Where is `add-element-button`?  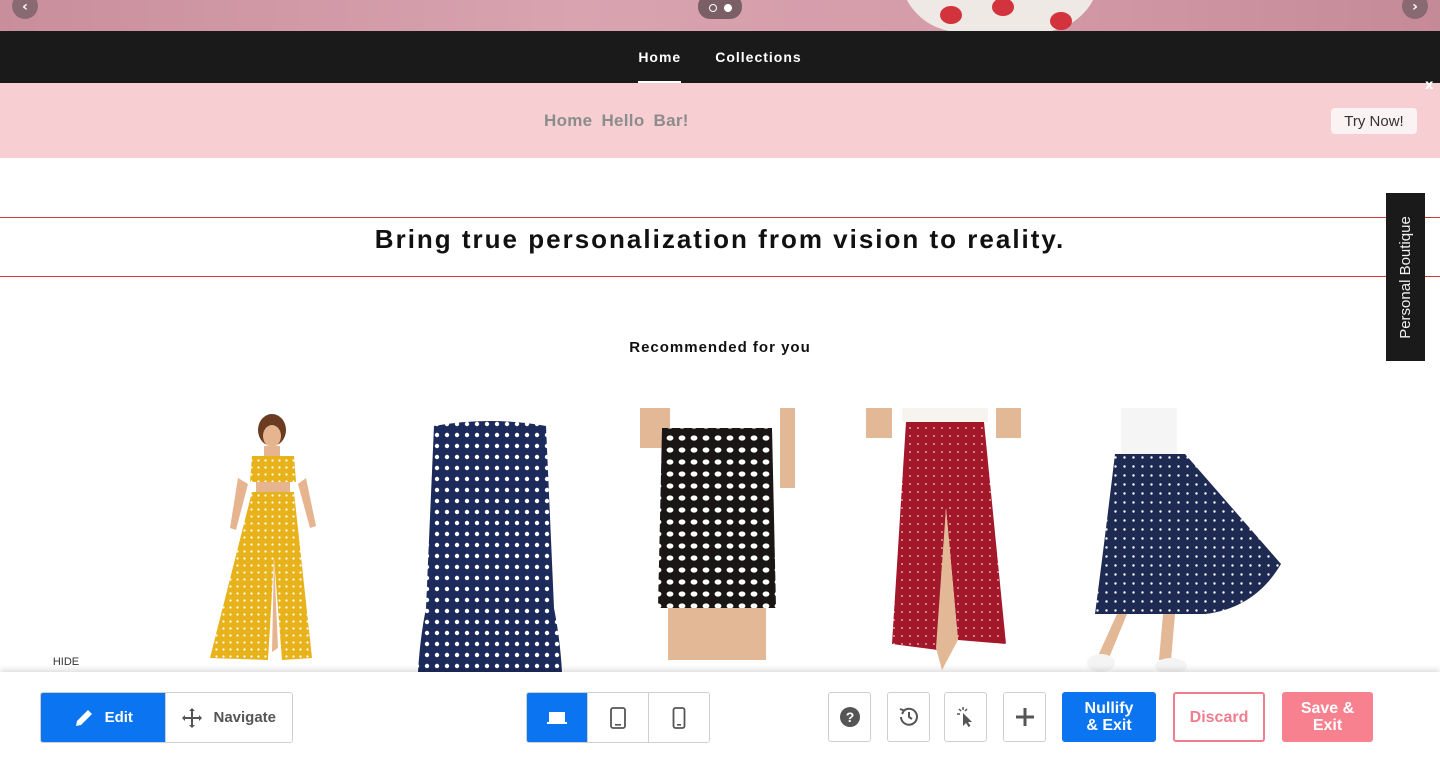 add-element-button is located at coordinates (1024, 717).